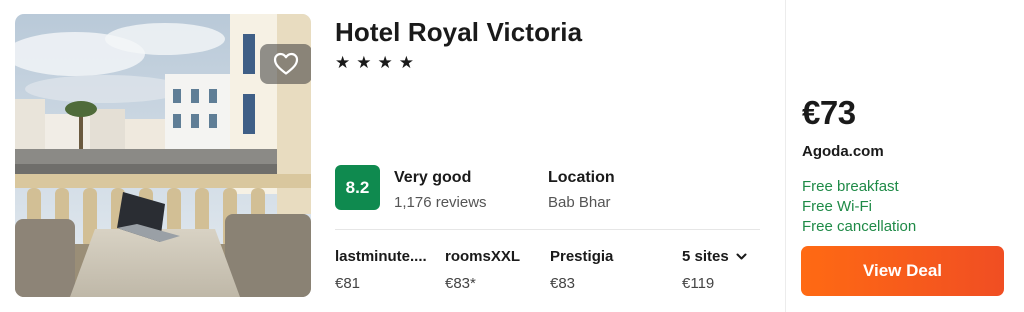 The width and height of the screenshot is (1024, 312). I want to click on view-deal-button: View Deal, so click(902, 271).